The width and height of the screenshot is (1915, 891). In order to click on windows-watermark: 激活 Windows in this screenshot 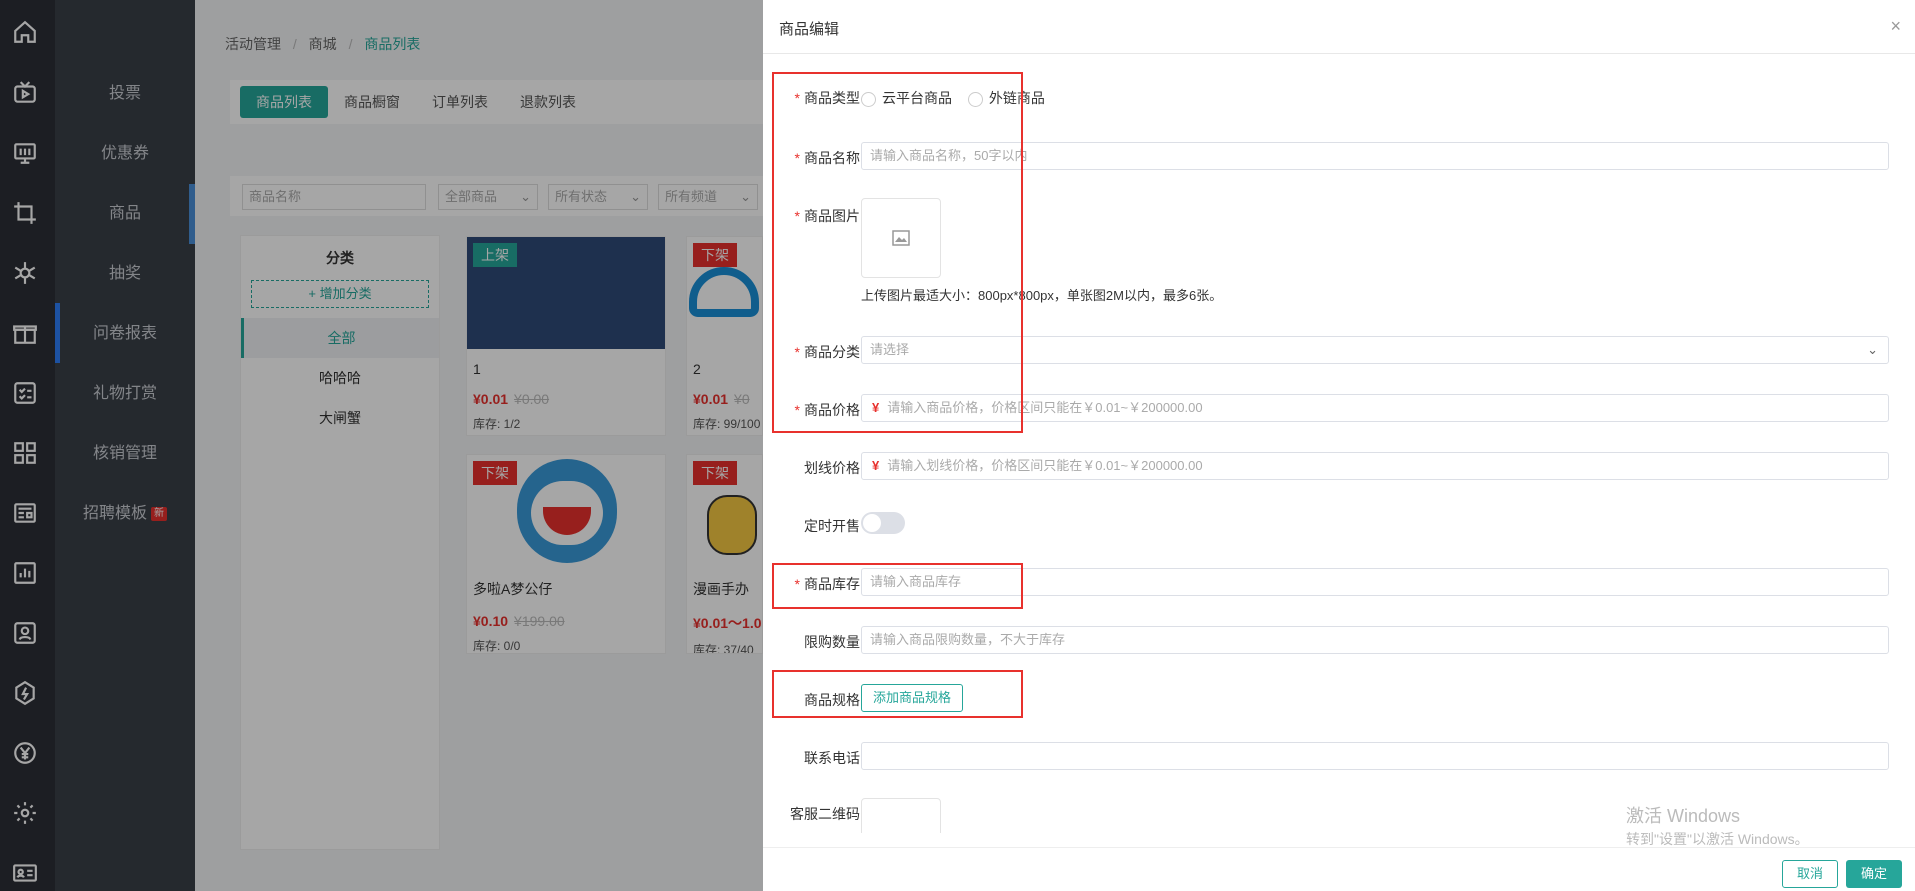, I will do `click(1683, 816)`.